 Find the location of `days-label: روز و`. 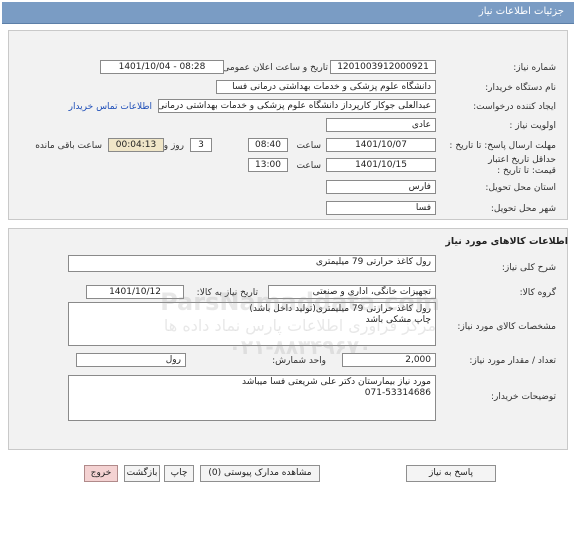

days-label: روز و is located at coordinates (173, 146).